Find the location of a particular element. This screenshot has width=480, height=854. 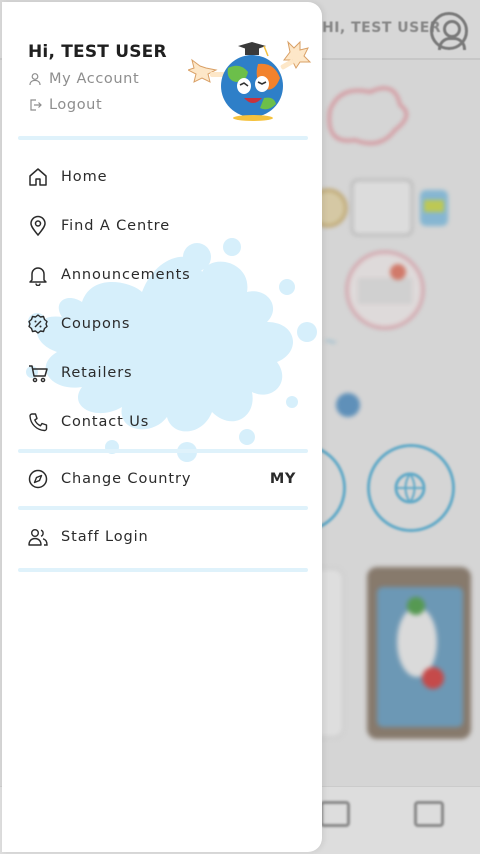

bell-icon is located at coordinates (38, 275).